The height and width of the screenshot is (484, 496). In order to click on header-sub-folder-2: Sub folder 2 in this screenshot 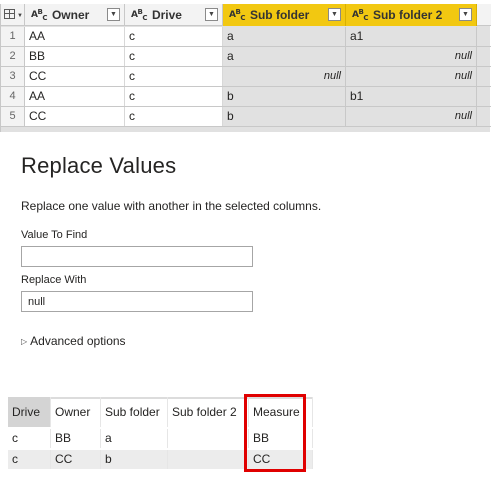, I will do `click(208, 412)`.